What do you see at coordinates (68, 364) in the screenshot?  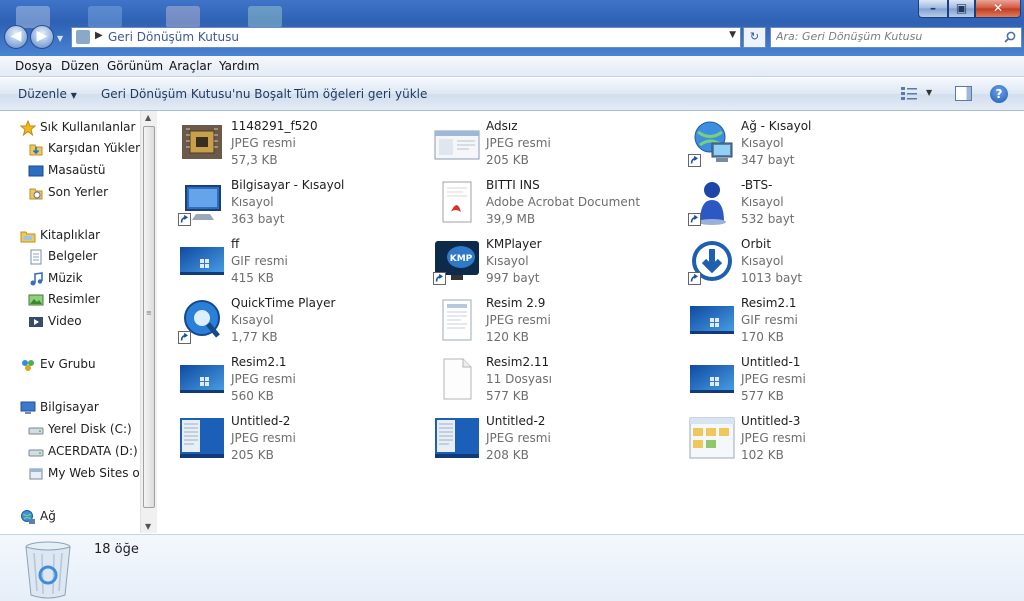 I see `nav-item-label: Ev Grubu` at bounding box center [68, 364].